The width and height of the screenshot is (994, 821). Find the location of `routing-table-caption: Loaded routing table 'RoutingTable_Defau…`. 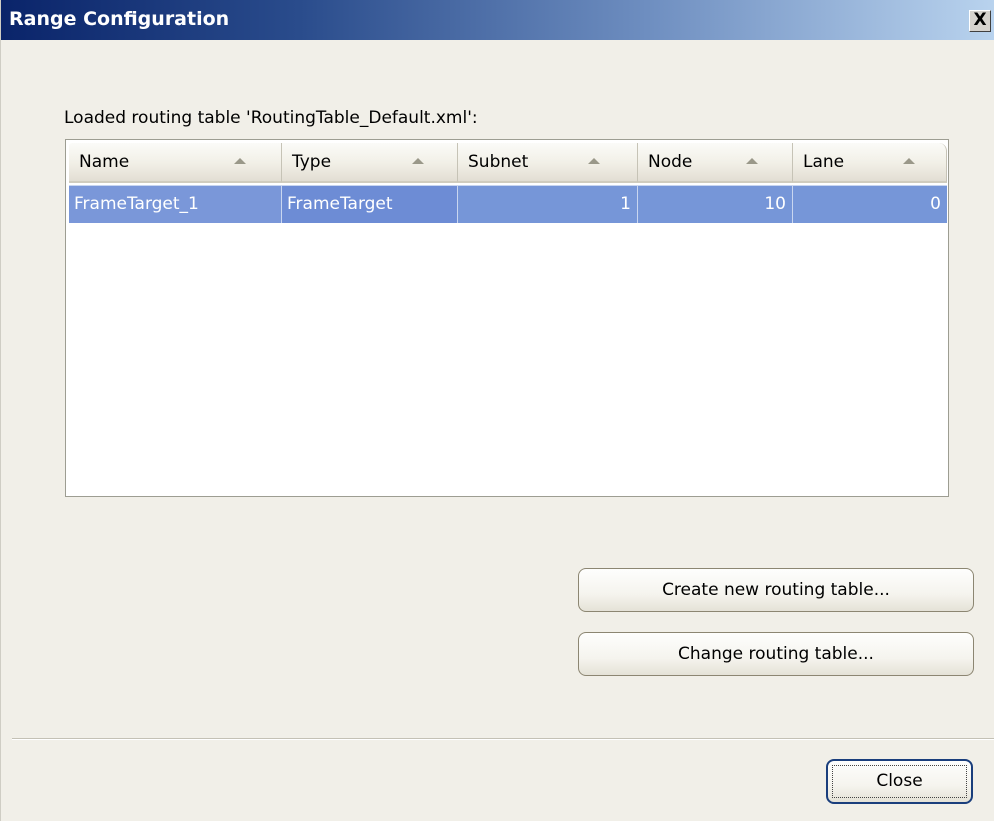

routing-table-caption: Loaded routing table 'RoutingTable_Defau… is located at coordinates (271, 118).